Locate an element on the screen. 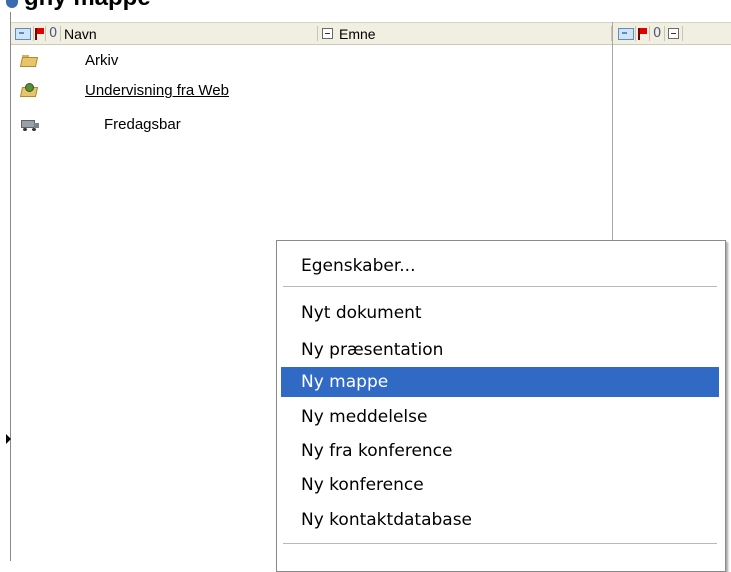 Image resolution: width=731 pixels, height=572 pixels. title-icon is located at coordinates (12, 4).